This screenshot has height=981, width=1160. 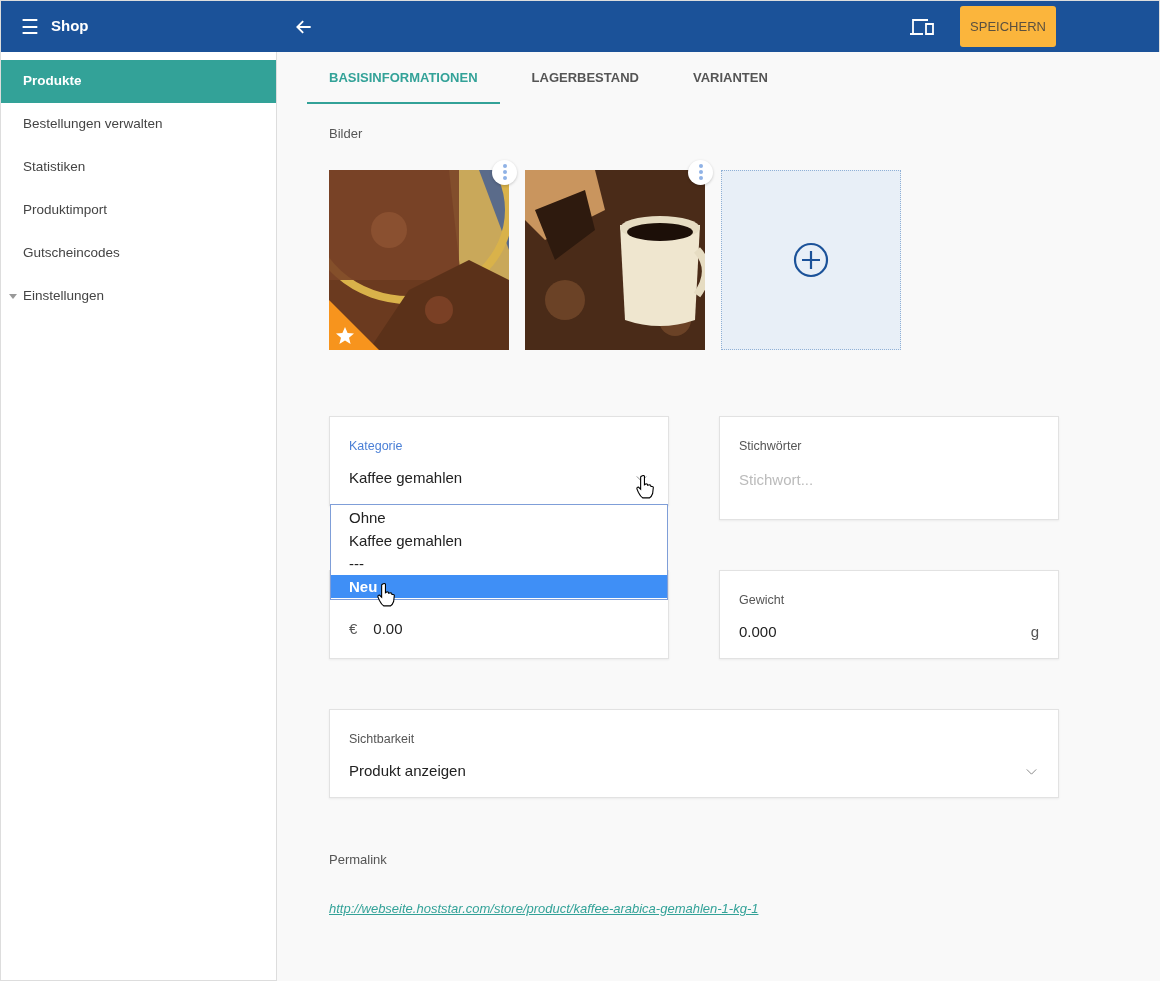 What do you see at coordinates (30, 26) in the screenshot?
I see `menu-button: ☰` at bounding box center [30, 26].